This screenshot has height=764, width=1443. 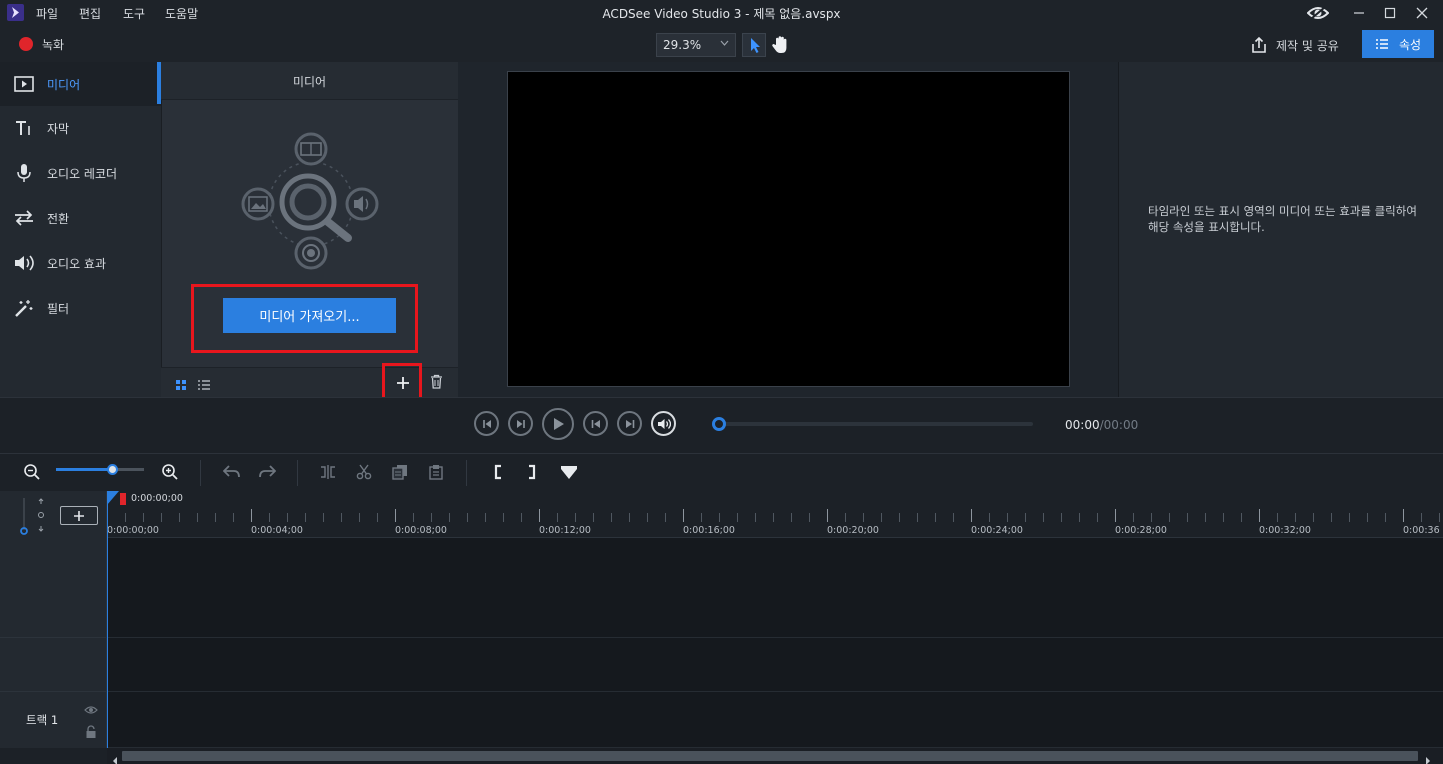 What do you see at coordinates (134, 13) in the screenshot?
I see `menu-tools: 도구` at bounding box center [134, 13].